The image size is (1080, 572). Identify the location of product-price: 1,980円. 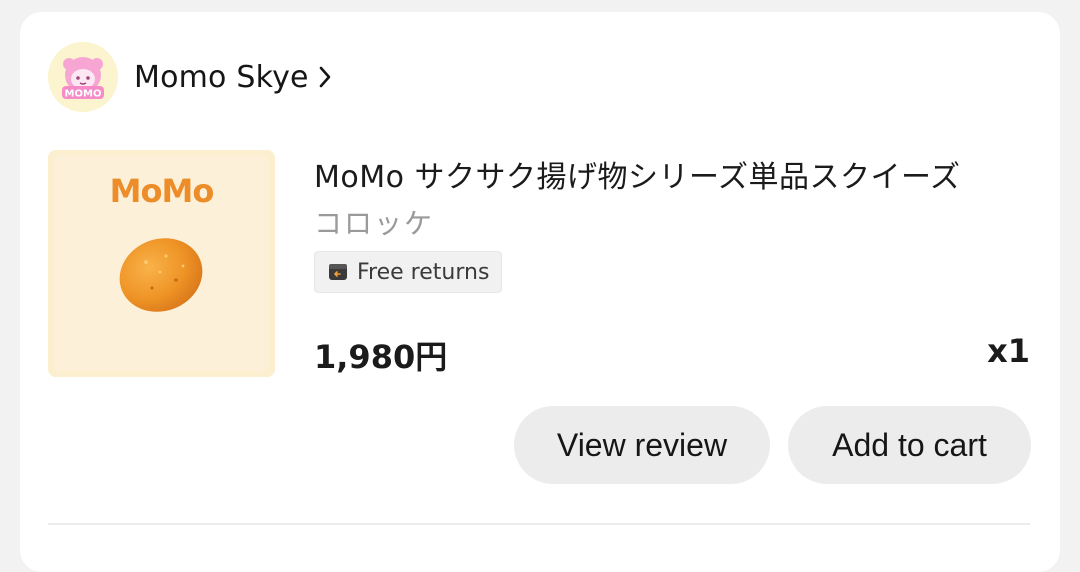
(381, 357).